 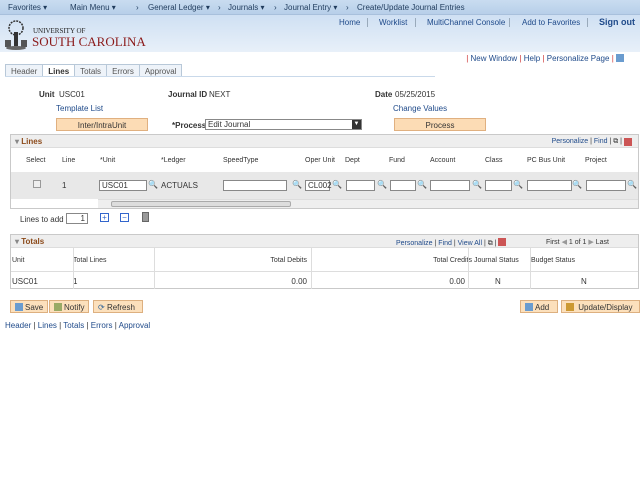 I want to click on line-number: 1, so click(x=64, y=185).